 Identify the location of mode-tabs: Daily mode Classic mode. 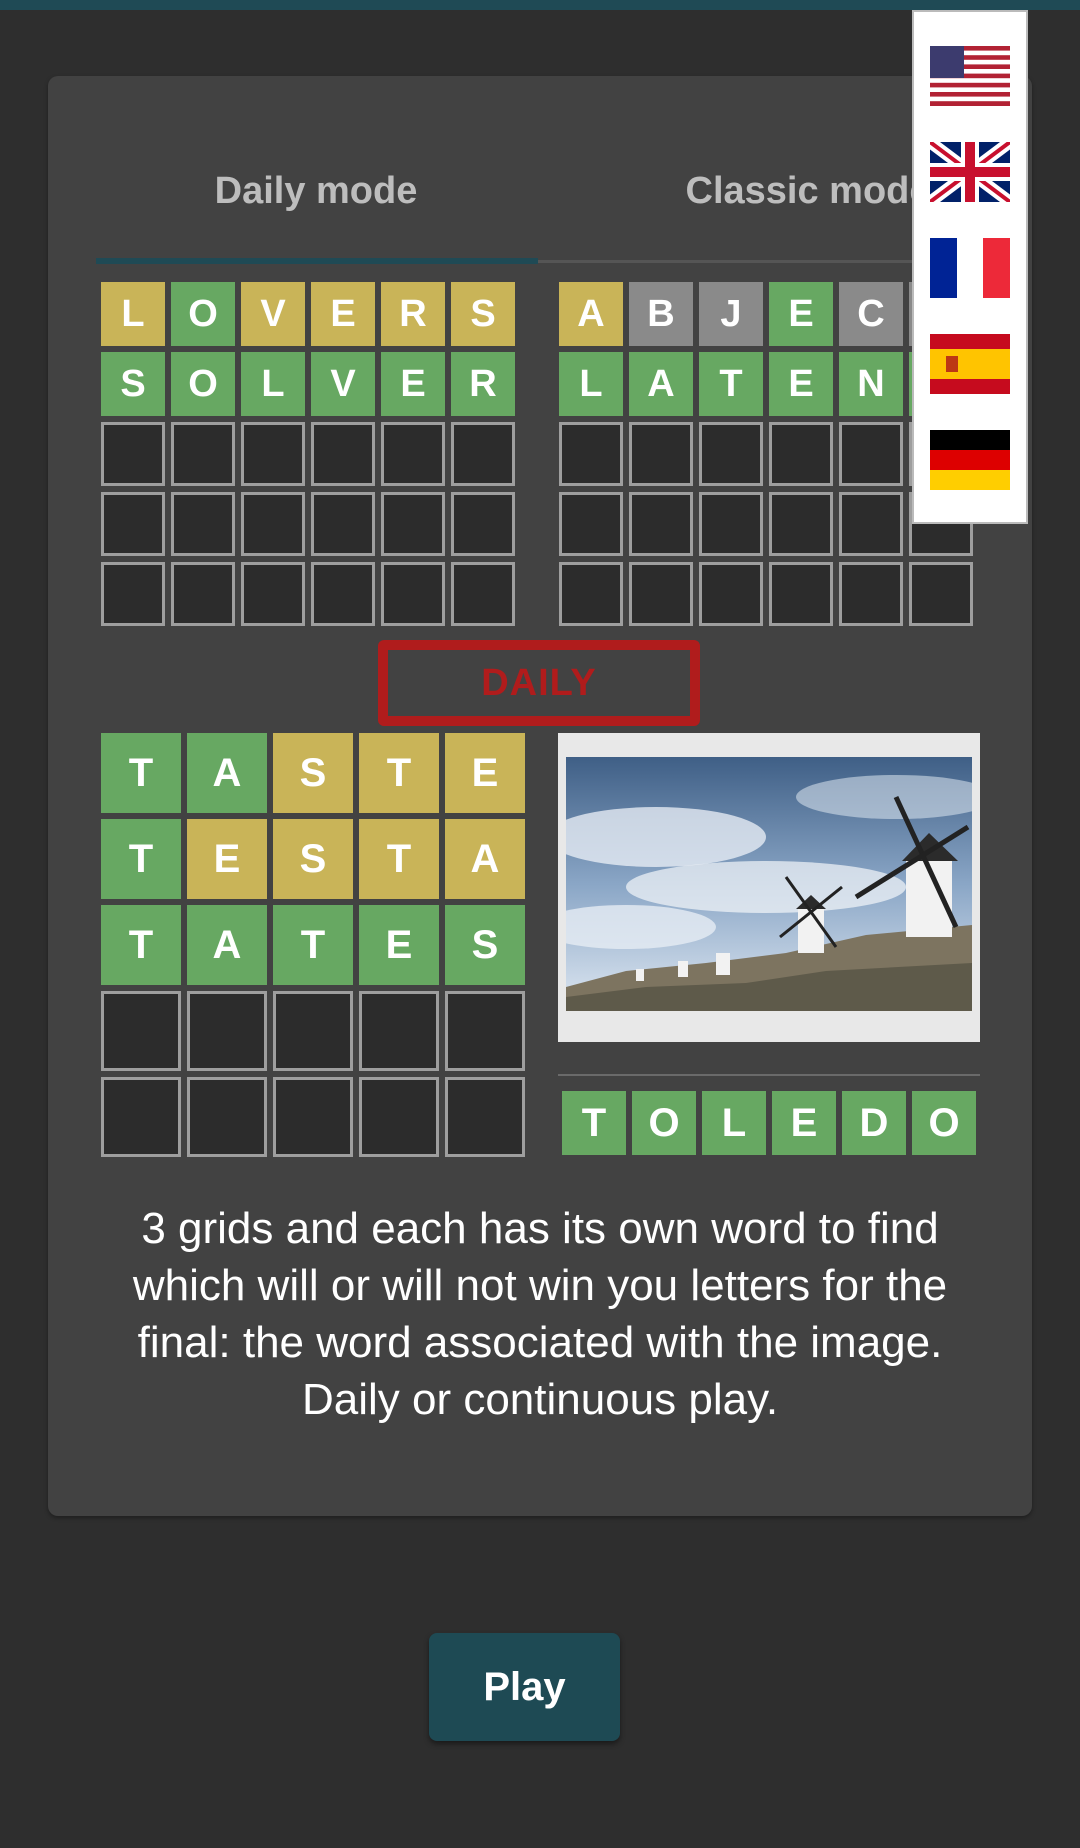
(523, 200).